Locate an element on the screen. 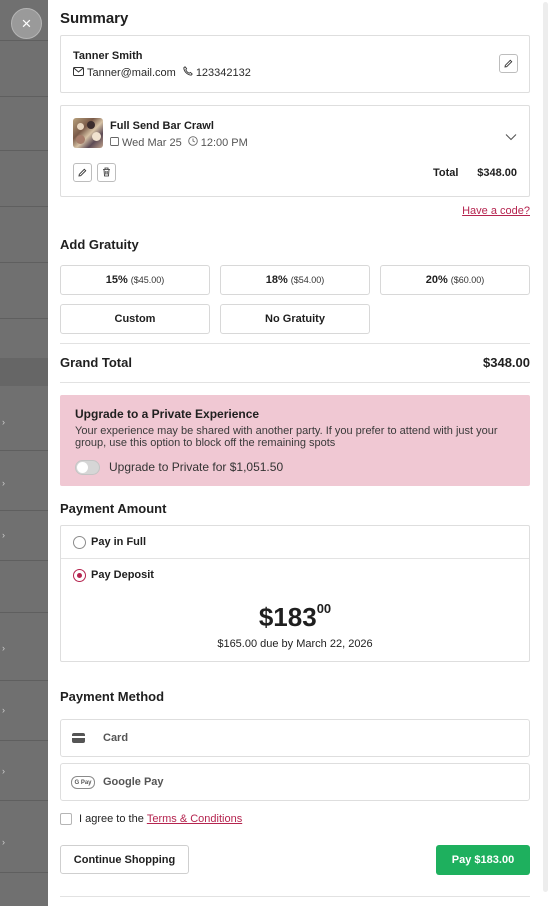 The height and width of the screenshot is (906, 550). gratuity-percent: 18% is located at coordinates (276, 280).